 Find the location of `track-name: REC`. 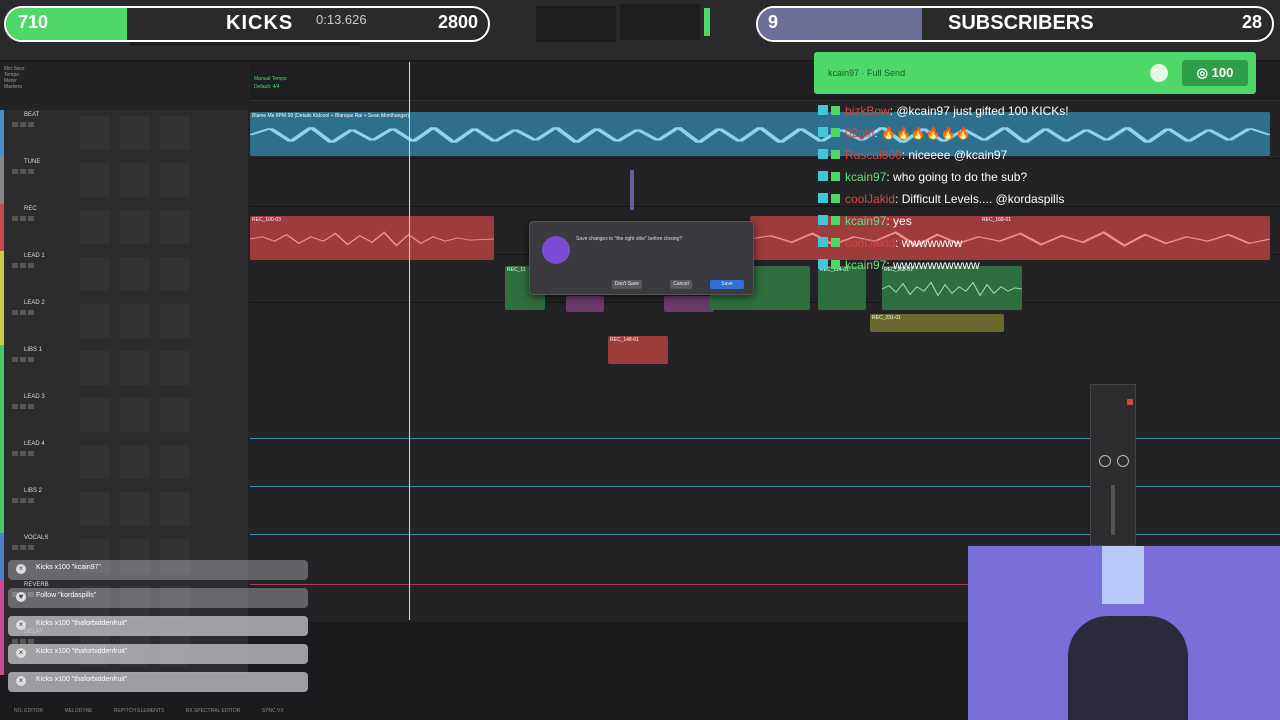

track-name: REC is located at coordinates (30, 209).